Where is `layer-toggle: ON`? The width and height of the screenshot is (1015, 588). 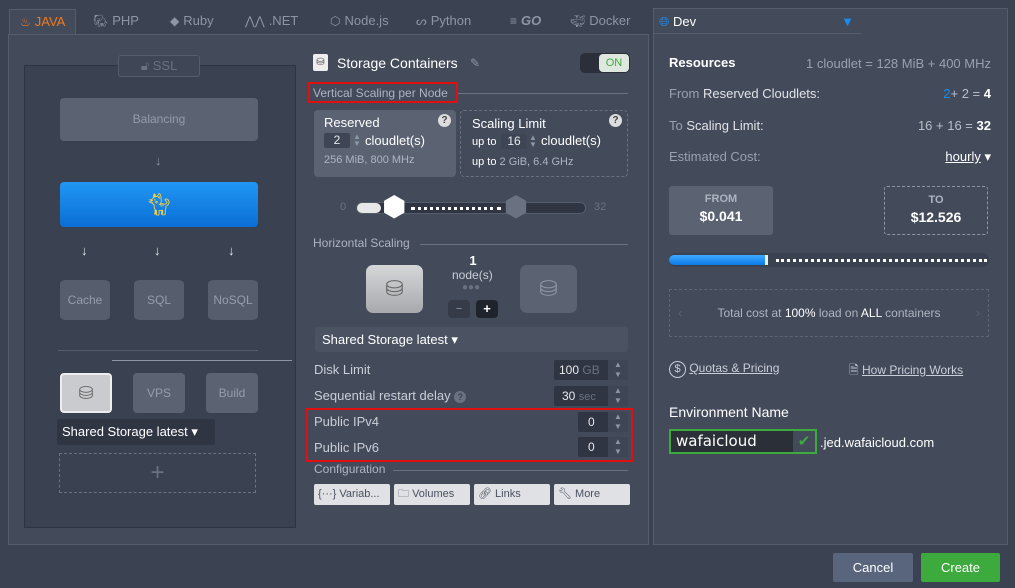 layer-toggle: ON is located at coordinates (605, 63).